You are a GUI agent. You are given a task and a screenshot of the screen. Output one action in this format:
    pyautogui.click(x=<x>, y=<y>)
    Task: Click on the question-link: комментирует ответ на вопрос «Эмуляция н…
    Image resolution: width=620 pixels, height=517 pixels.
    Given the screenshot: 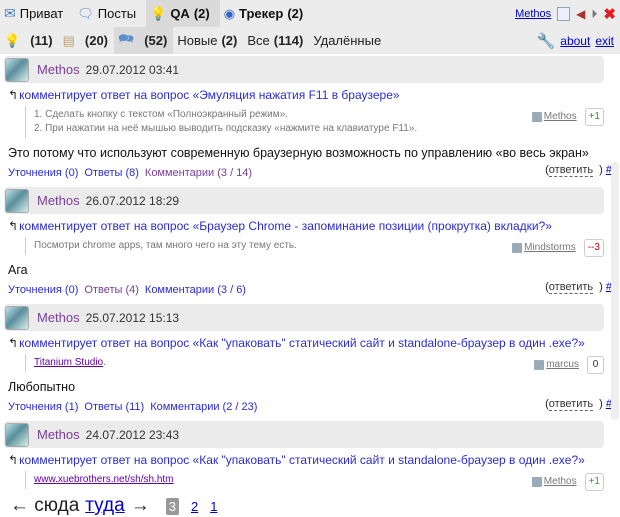 What is the action you would take?
    pyautogui.click(x=209, y=95)
    